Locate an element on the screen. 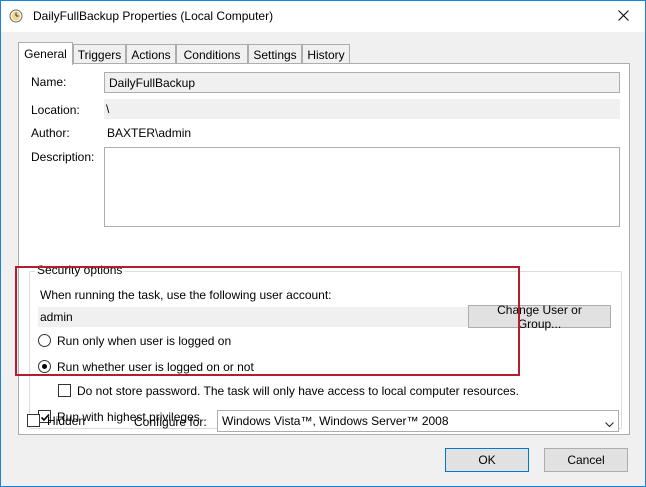 This screenshot has height=487, width=646. run-logged-on-label: Run only when user is logged on is located at coordinates (144, 341).